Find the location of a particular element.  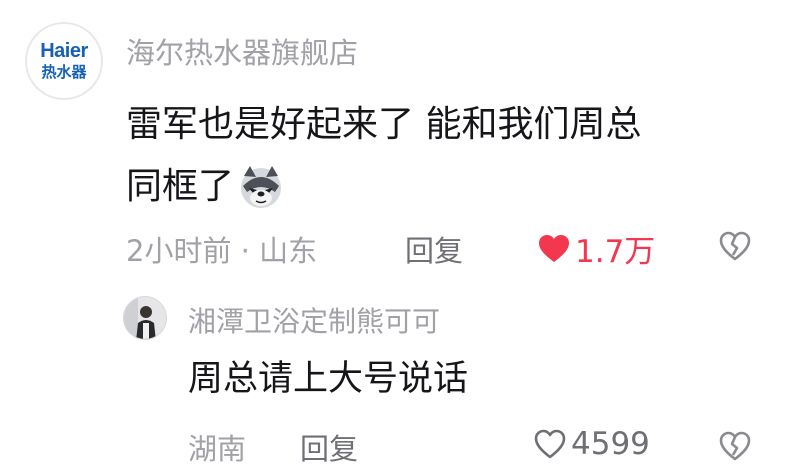

reply-location: 湖南 is located at coordinates (217, 449).